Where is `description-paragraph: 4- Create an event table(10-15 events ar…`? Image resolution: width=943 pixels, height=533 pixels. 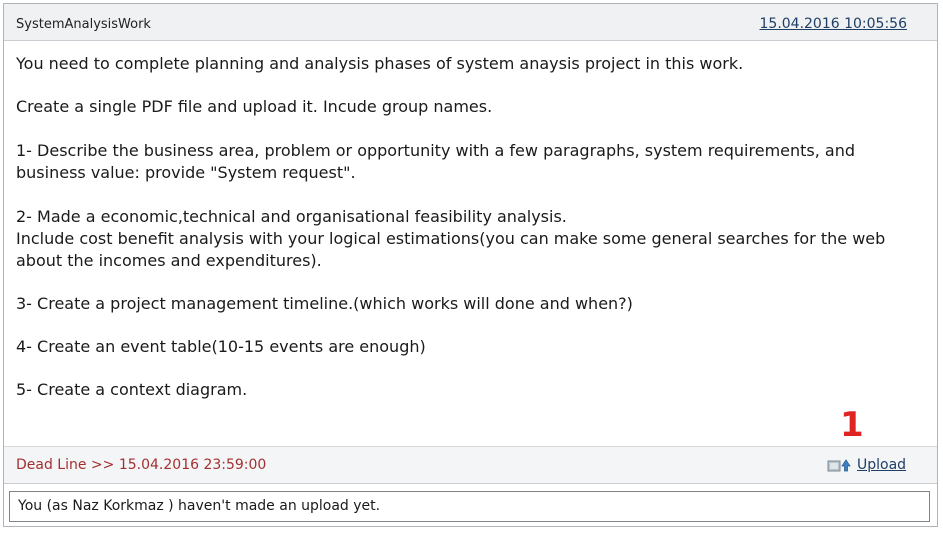 description-paragraph: 4- Create an event table(10-15 events ar… is located at coordinates (221, 346).